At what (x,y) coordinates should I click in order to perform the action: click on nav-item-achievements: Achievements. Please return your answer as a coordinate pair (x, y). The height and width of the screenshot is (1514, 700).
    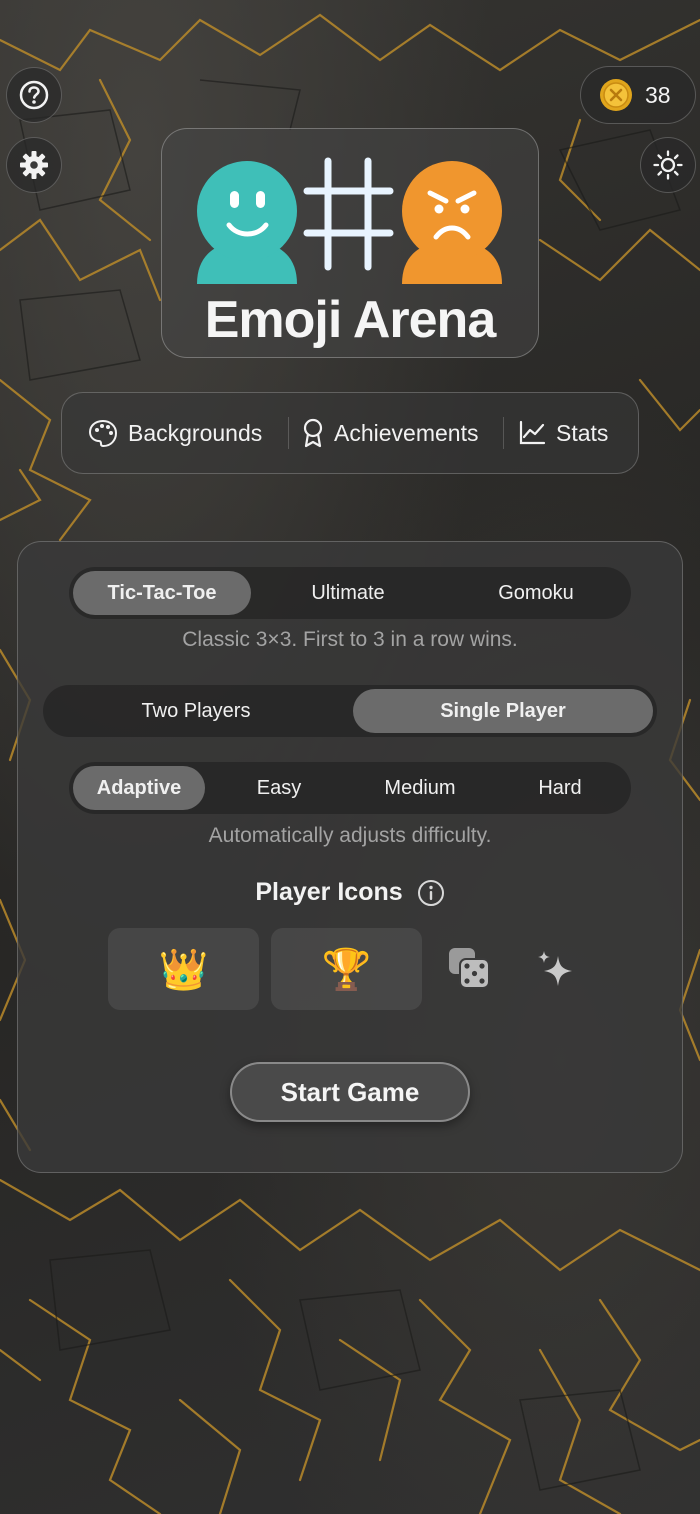
    Looking at the image, I should click on (390, 433).